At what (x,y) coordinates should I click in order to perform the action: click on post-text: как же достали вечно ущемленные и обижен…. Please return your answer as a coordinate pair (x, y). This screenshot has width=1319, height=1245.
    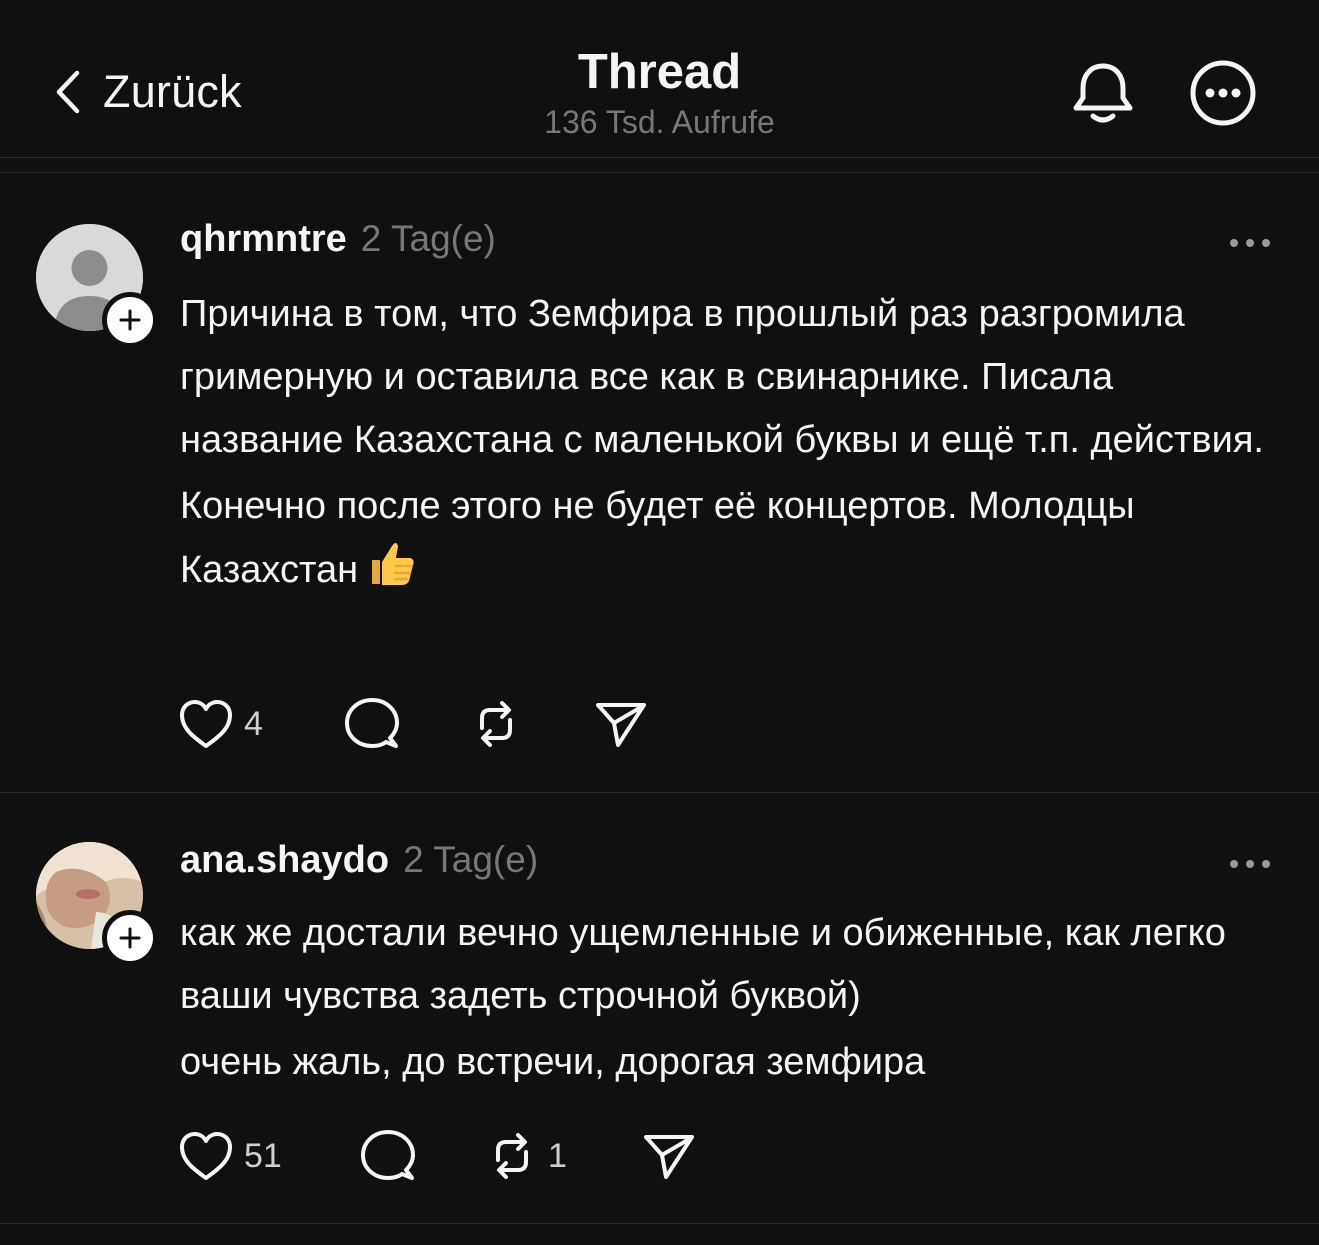
    Looking at the image, I should click on (730, 998).